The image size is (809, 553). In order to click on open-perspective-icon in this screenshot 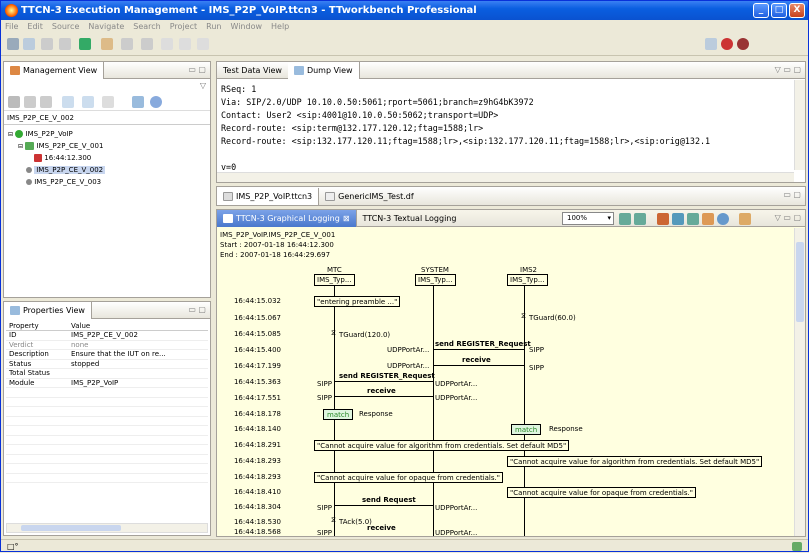, I will do `click(711, 44)`.